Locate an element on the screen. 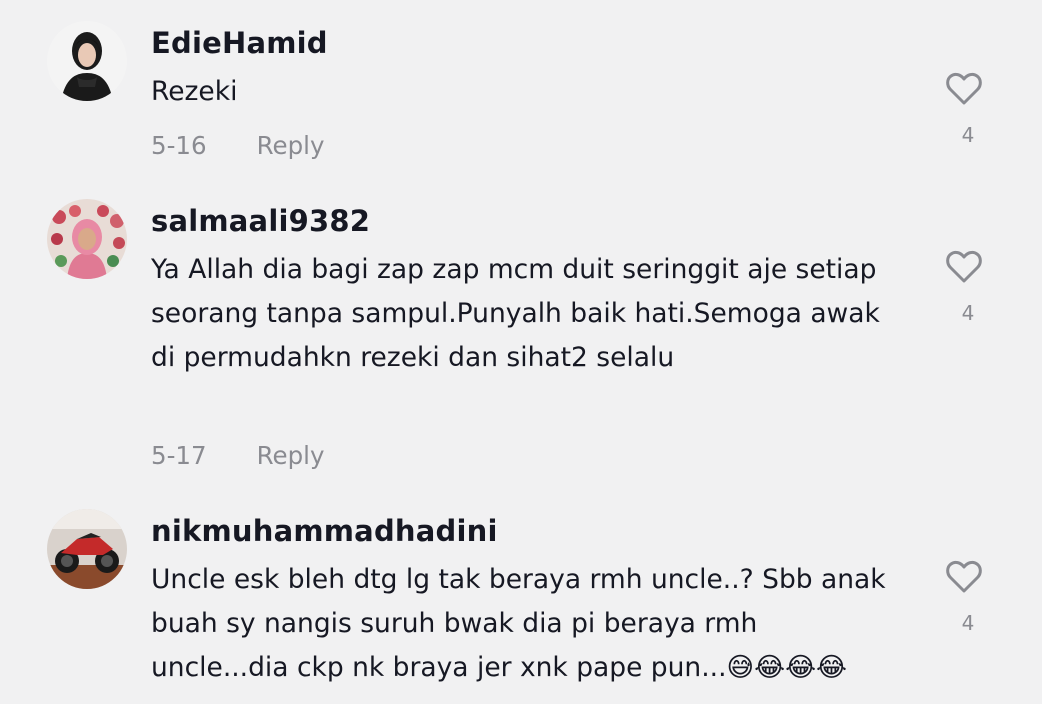 This screenshot has width=1042, height=704. comment-username: salmaali9382 is located at coordinates (260, 221).